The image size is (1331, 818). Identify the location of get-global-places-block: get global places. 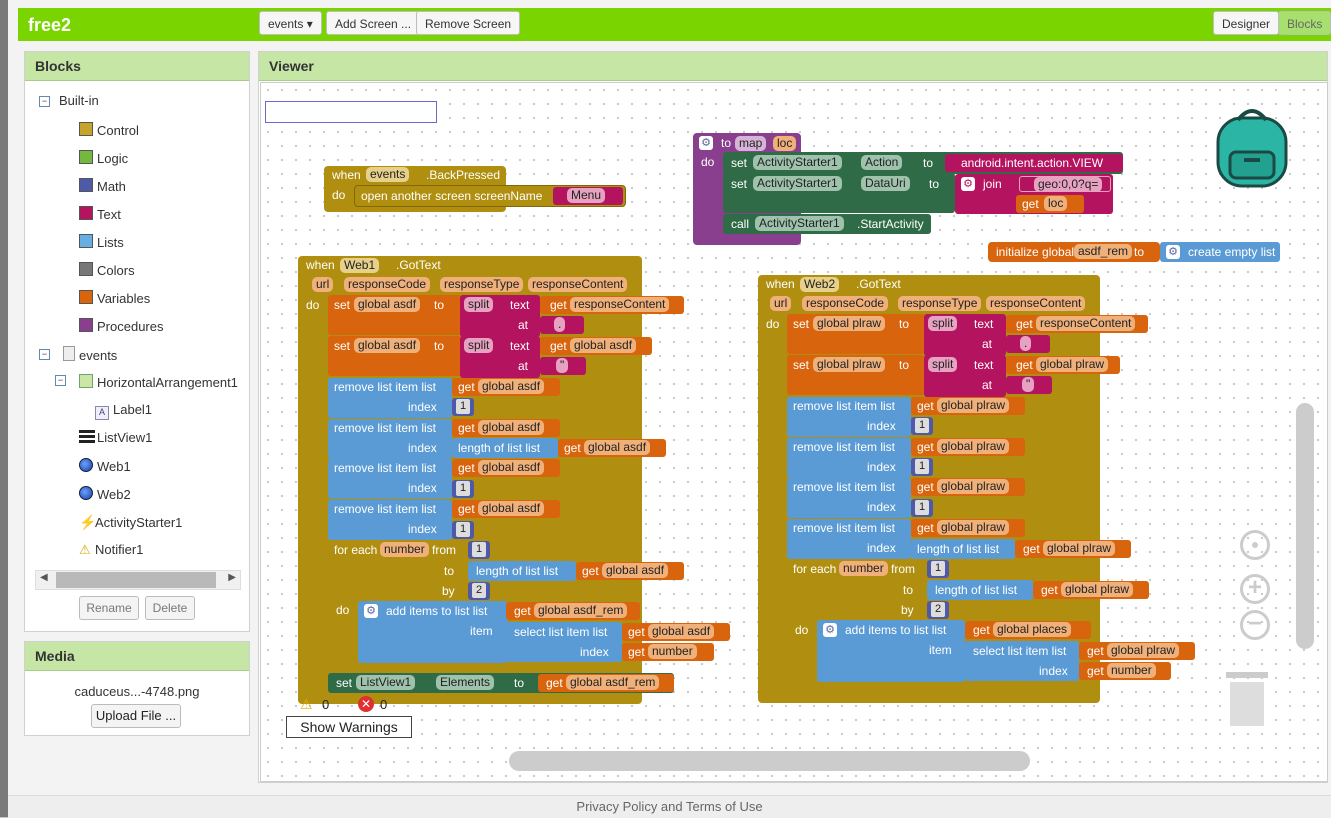
(1028, 630).